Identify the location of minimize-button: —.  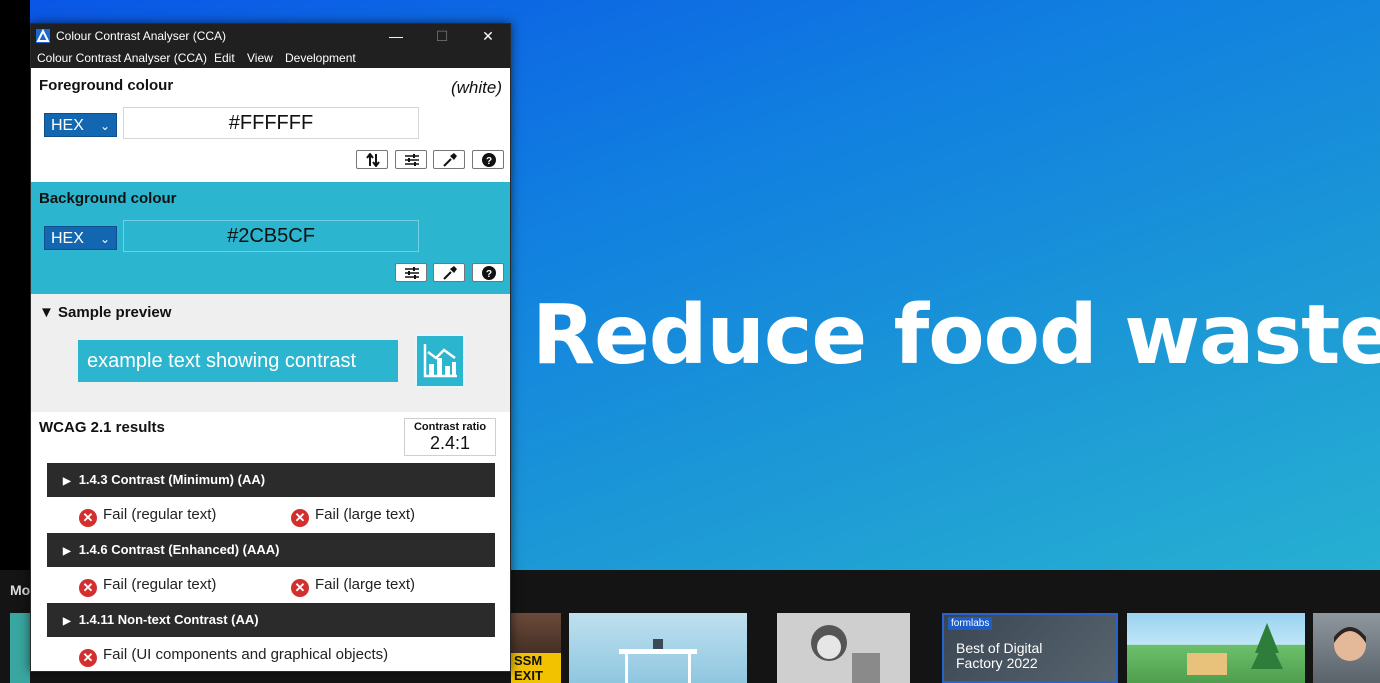
(396, 36).